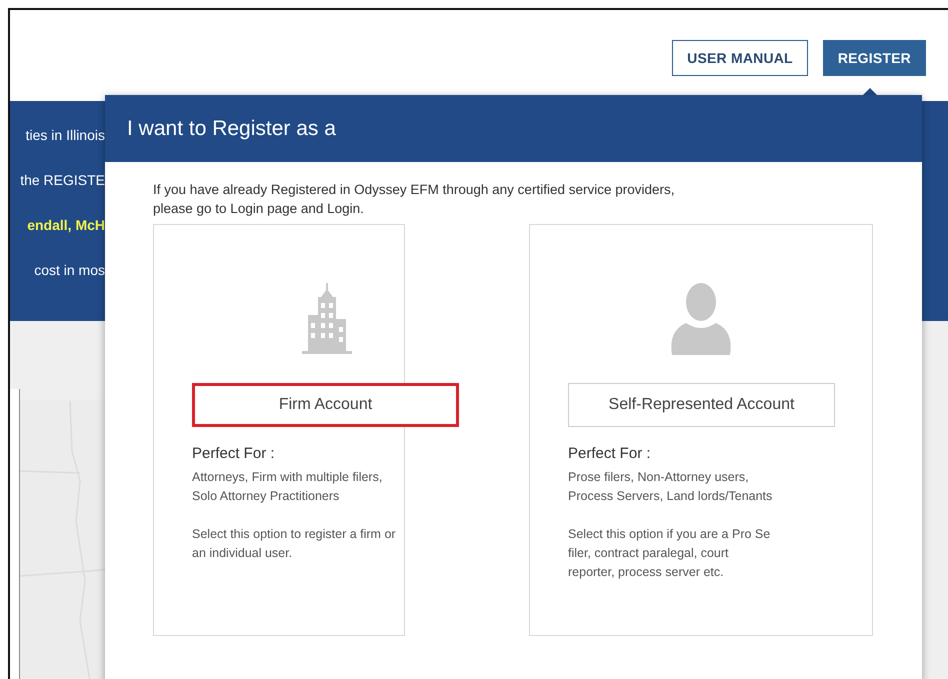 The image size is (948, 679). I want to click on intro-text: If you have already Registered in Odyssey EFM through any certified service providers, please go to Login page and Login., so click(414, 199).